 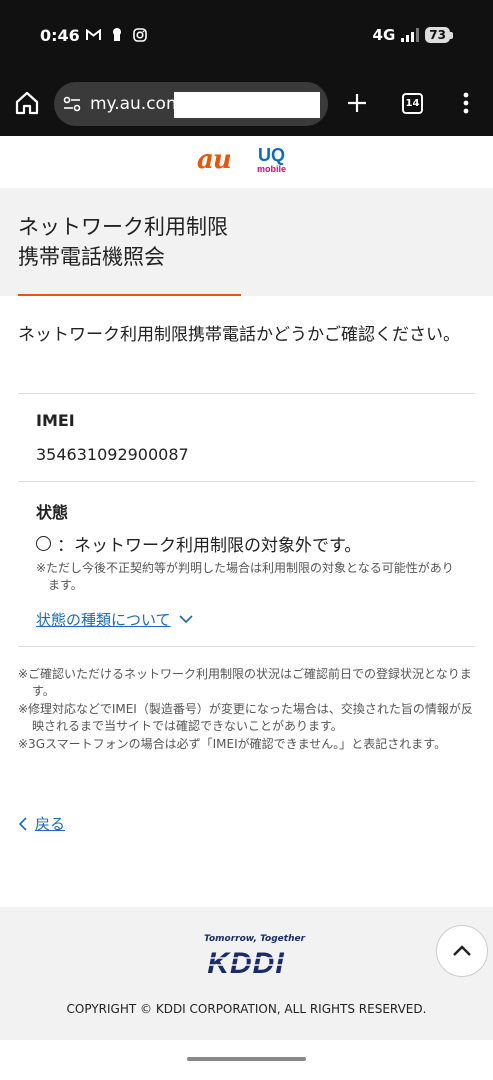 What do you see at coordinates (246, 36) in the screenshot?
I see `status-bar: 0:46 4G 73` at bounding box center [246, 36].